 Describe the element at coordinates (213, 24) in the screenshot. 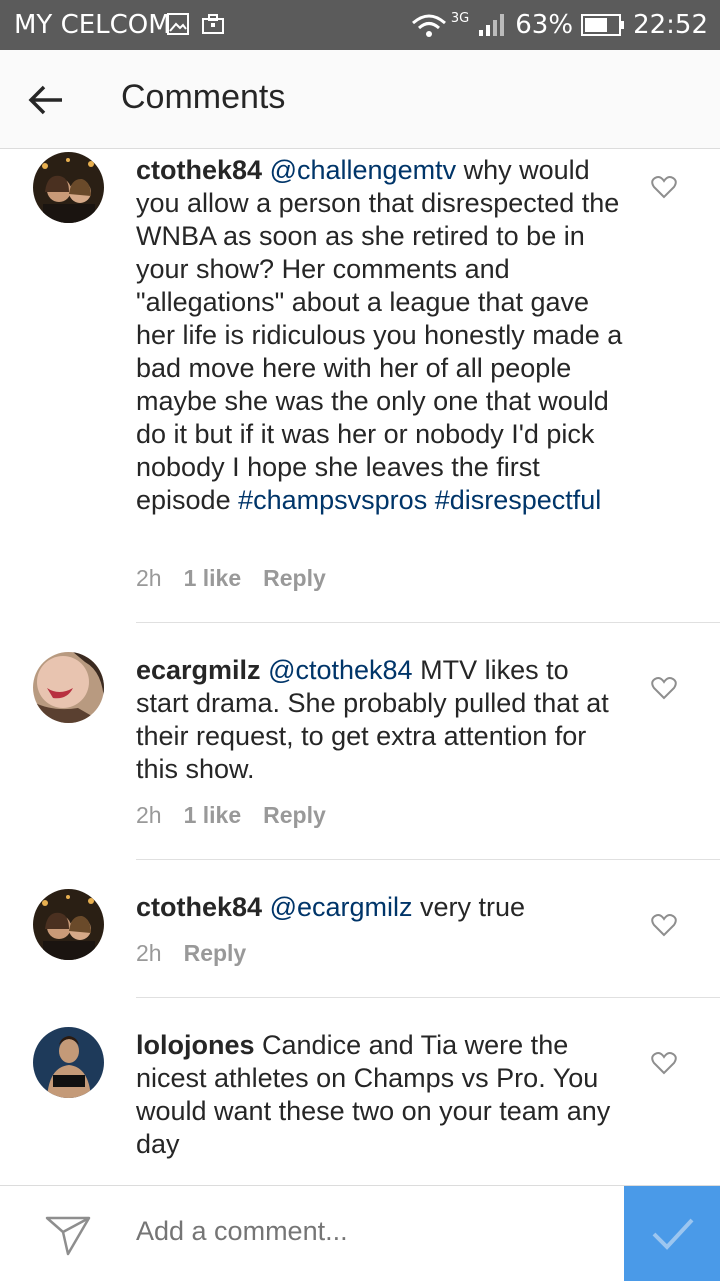

I see `briefcase-notification-icon` at that location.